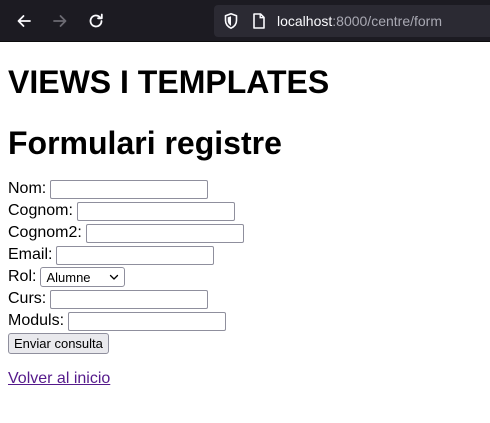 The height and width of the screenshot is (423, 490). Describe the element at coordinates (245, 277) in the screenshot. I see `rol-row: Rol: Alumne` at that location.